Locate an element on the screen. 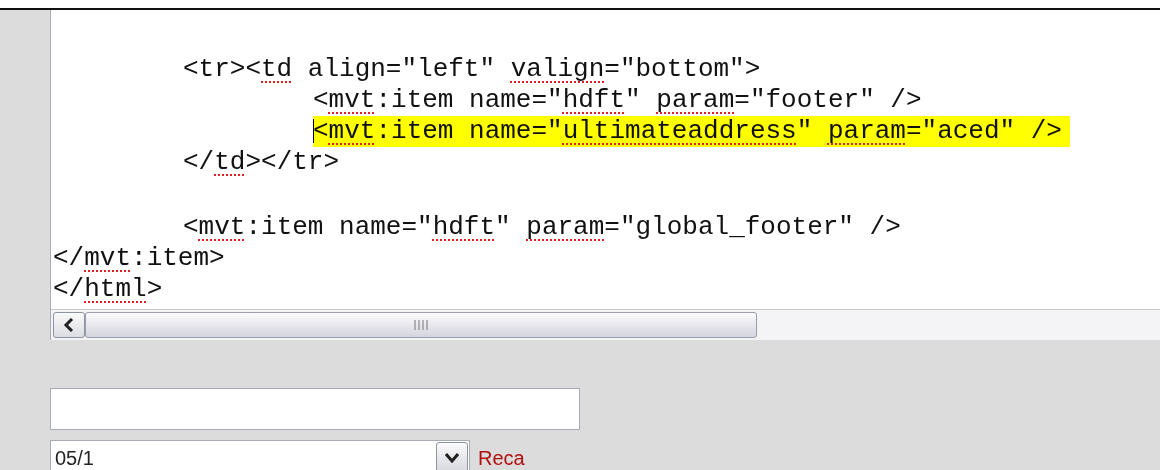 The image size is (1160, 470). code-line: </td></tr> is located at coordinates (262, 162).